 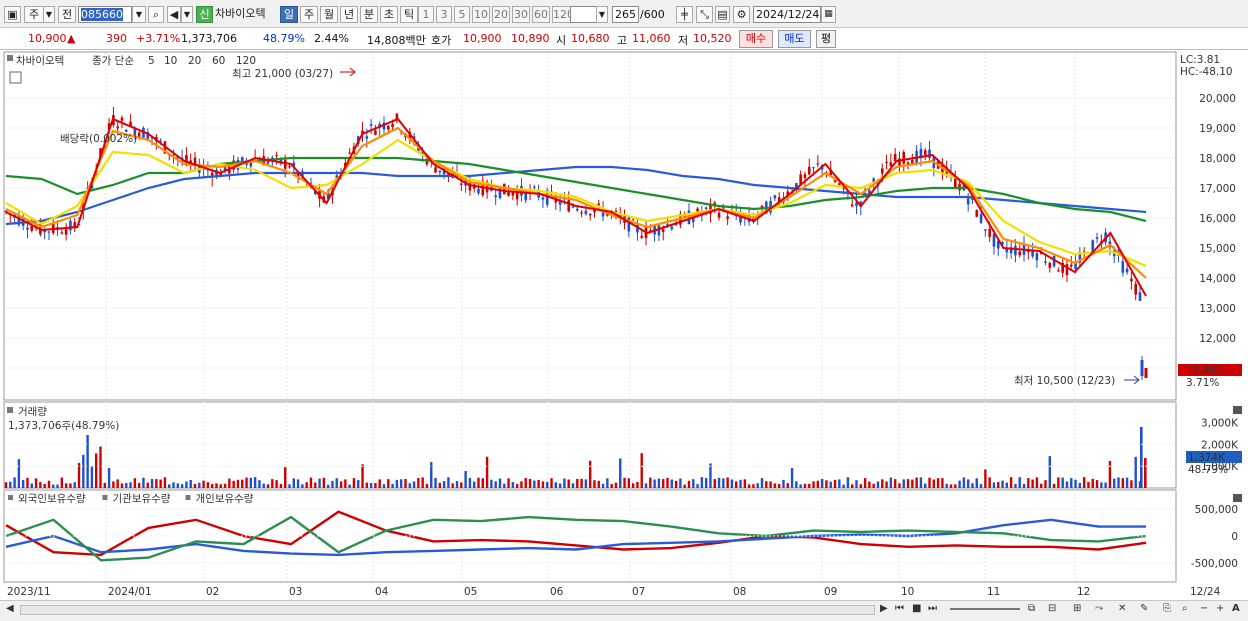 What do you see at coordinates (625, 14) in the screenshot?
I see `count-input: 265` at bounding box center [625, 14].